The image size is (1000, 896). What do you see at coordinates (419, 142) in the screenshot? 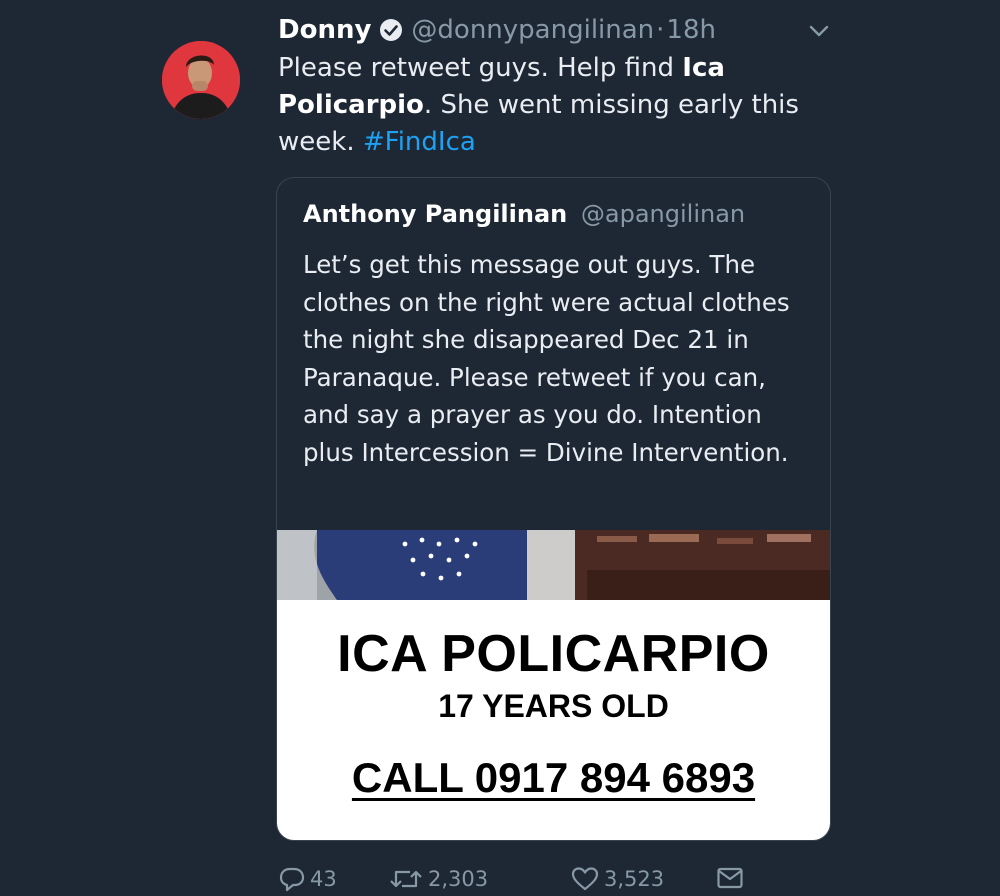
I see `hashtag-link: #FindIca` at bounding box center [419, 142].